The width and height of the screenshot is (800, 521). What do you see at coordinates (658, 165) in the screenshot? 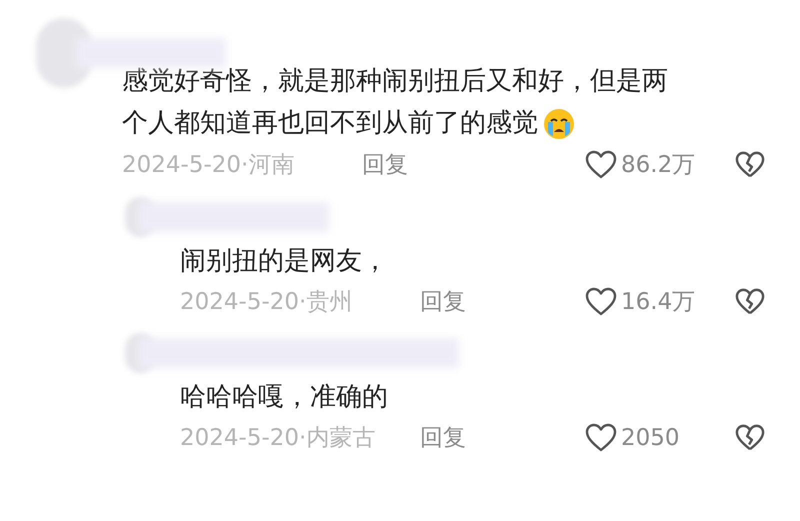
I see `like-count: 86.2万` at bounding box center [658, 165].